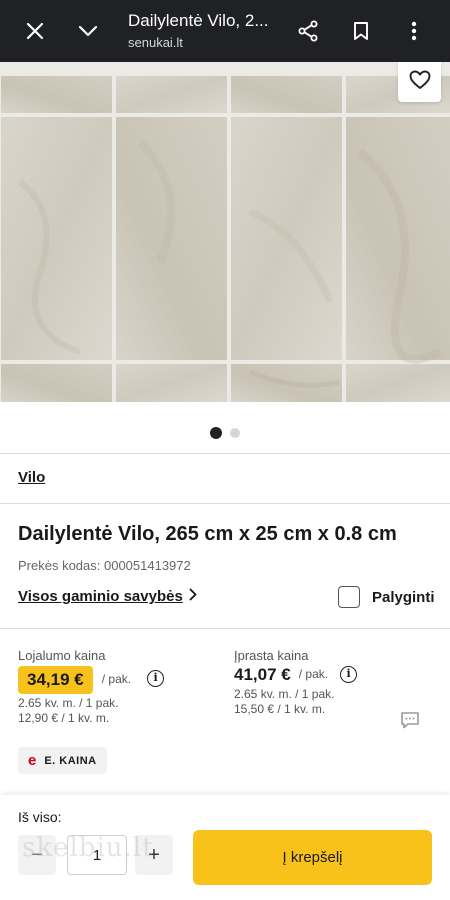  I want to click on loyalty-package-size: 2.65 kv. m. / 1 pak., so click(68, 703).